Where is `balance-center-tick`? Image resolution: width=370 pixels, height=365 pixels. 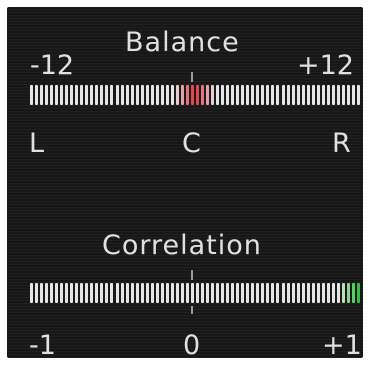 balance-center-tick is located at coordinates (192, 77).